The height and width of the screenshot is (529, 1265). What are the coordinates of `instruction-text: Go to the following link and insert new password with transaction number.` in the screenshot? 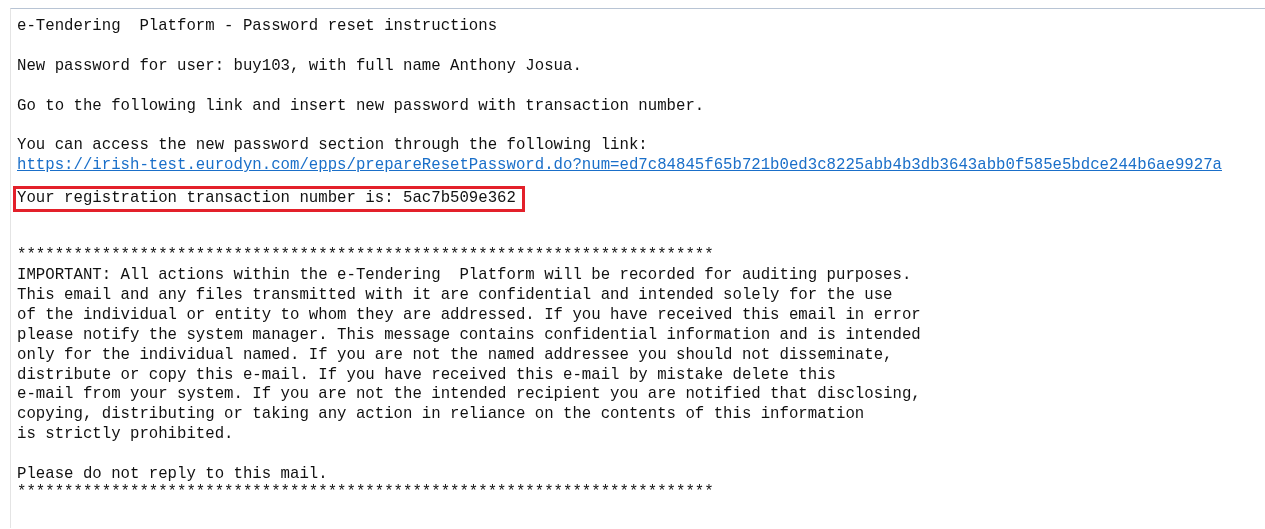 It's located at (361, 106).